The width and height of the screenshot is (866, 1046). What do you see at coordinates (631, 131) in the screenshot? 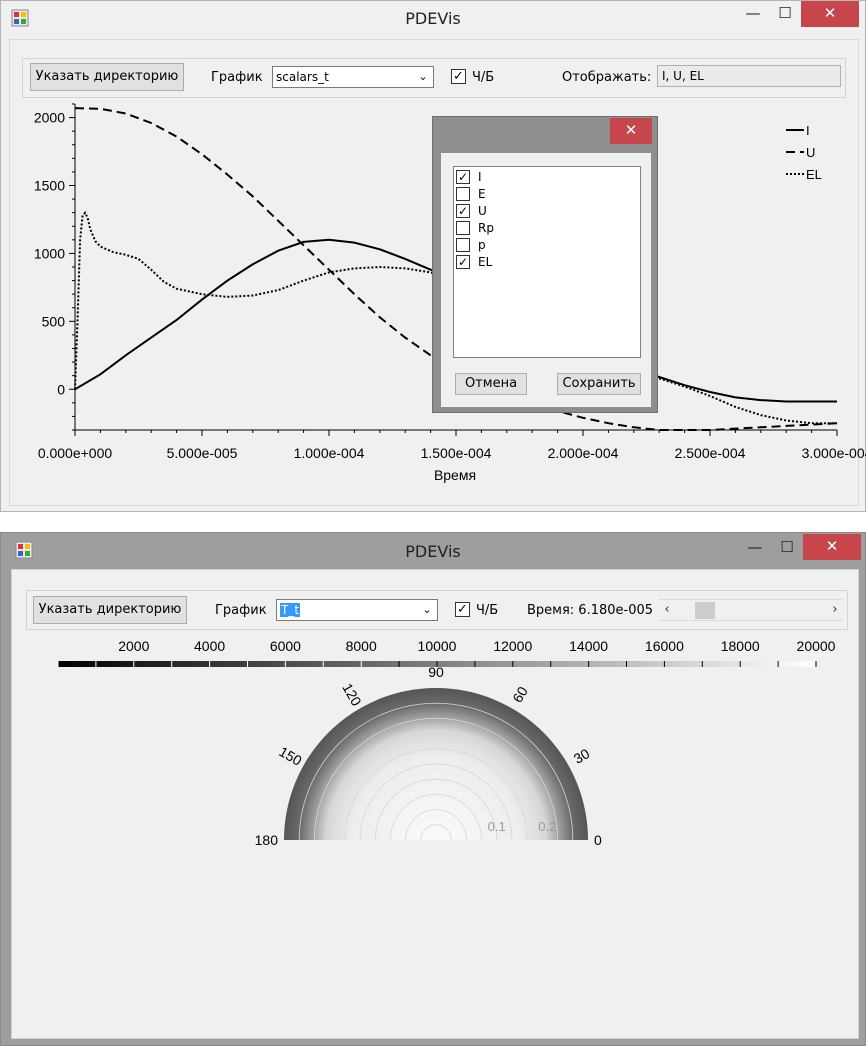
I see `dialog-close-button: ✕` at bounding box center [631, 131].